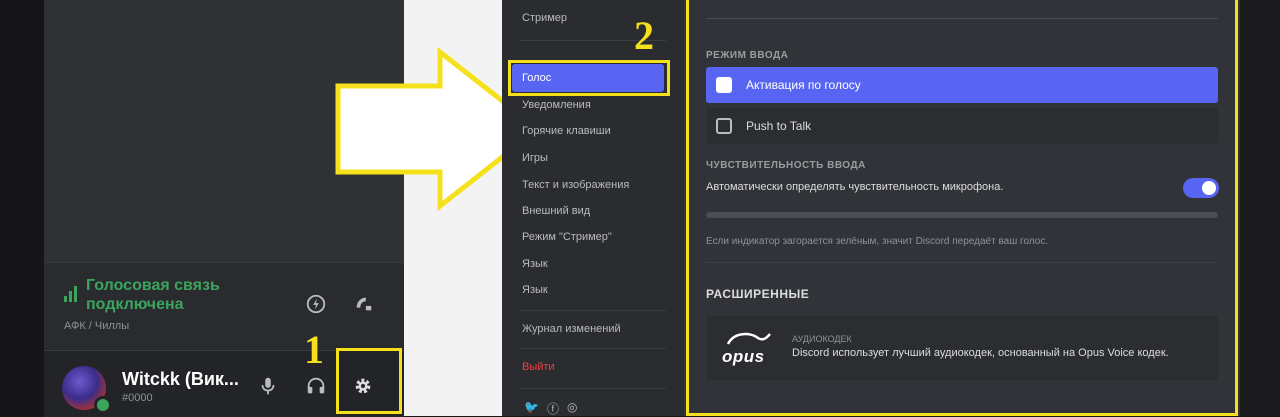 The height and width of the screenshot is (417, 1280). Describe the element at coordinates (71, 294) in the screenshot. I see `signal-strength-icon` at that location.